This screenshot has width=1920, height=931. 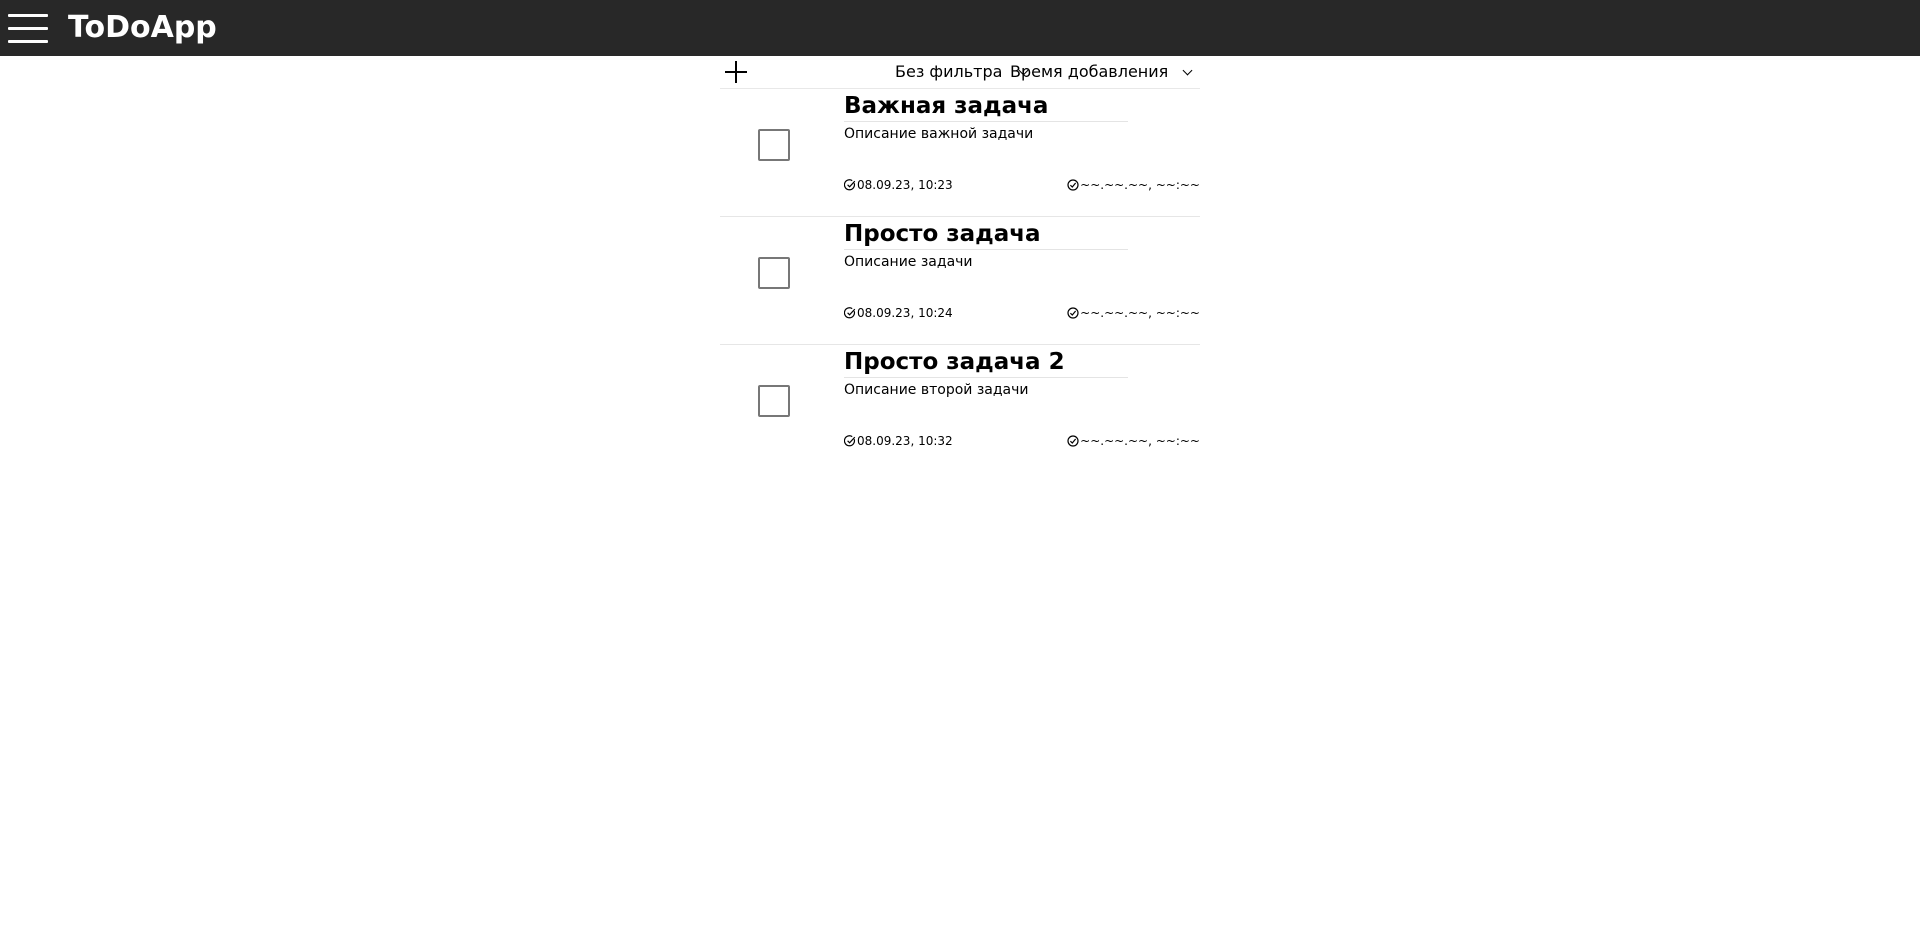 I want to click on task-description: Описание второй задачи, so click(x=936, y=390).